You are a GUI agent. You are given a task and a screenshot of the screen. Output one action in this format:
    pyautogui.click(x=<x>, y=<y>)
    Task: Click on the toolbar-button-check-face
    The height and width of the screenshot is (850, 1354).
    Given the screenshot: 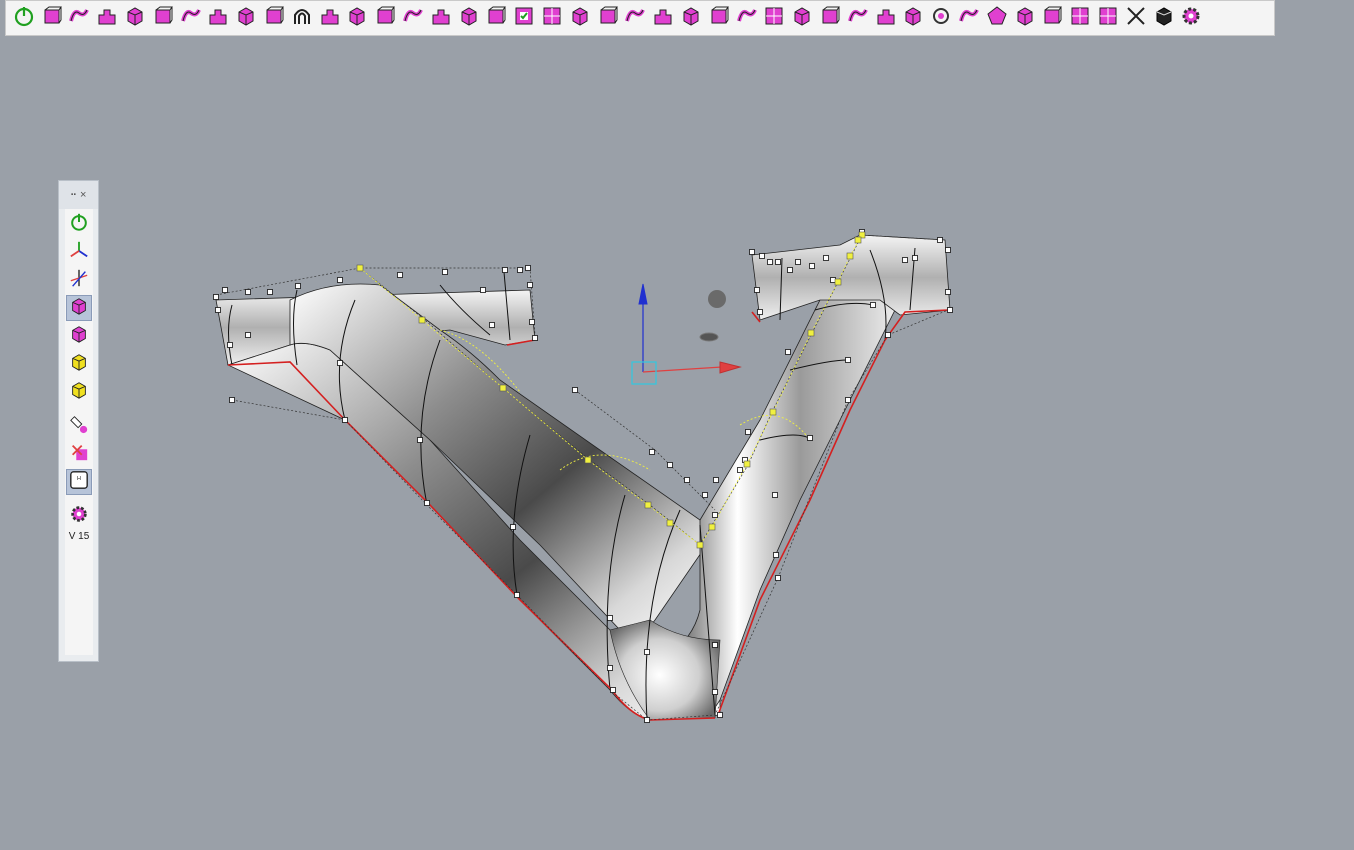 What is the action you would take?
    pyautogui.click(x=524, y=18)
    